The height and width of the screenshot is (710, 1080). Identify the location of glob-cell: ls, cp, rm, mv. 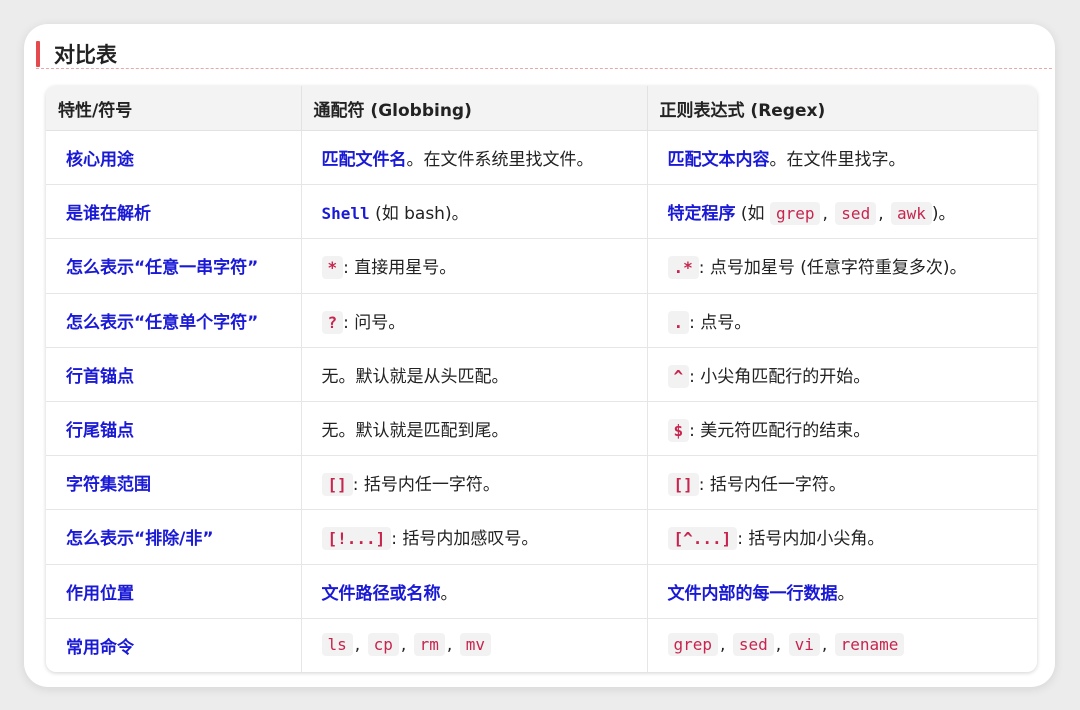
(474, 645).